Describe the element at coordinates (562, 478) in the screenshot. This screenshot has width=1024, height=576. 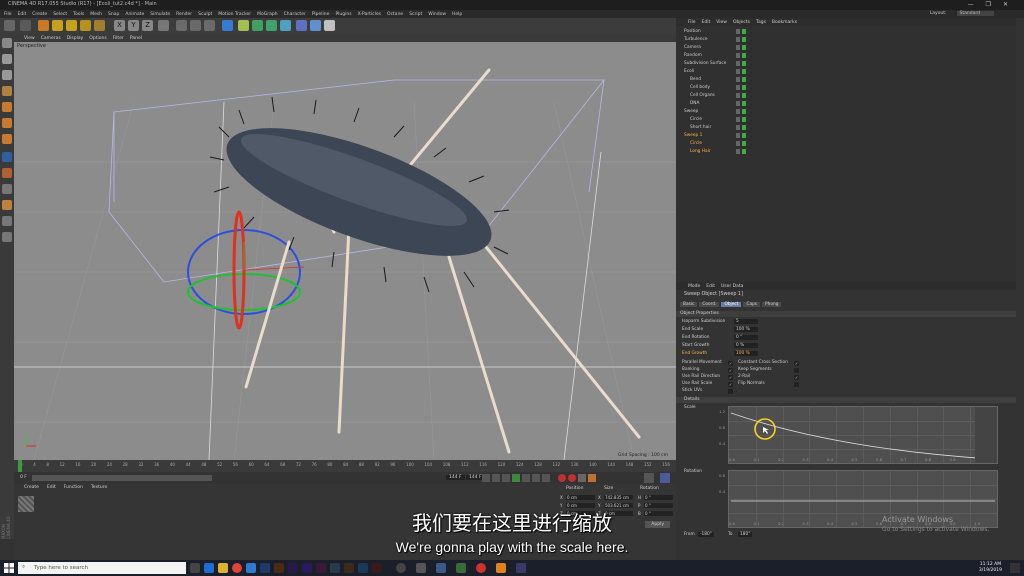
I see `record-icon` at that location.